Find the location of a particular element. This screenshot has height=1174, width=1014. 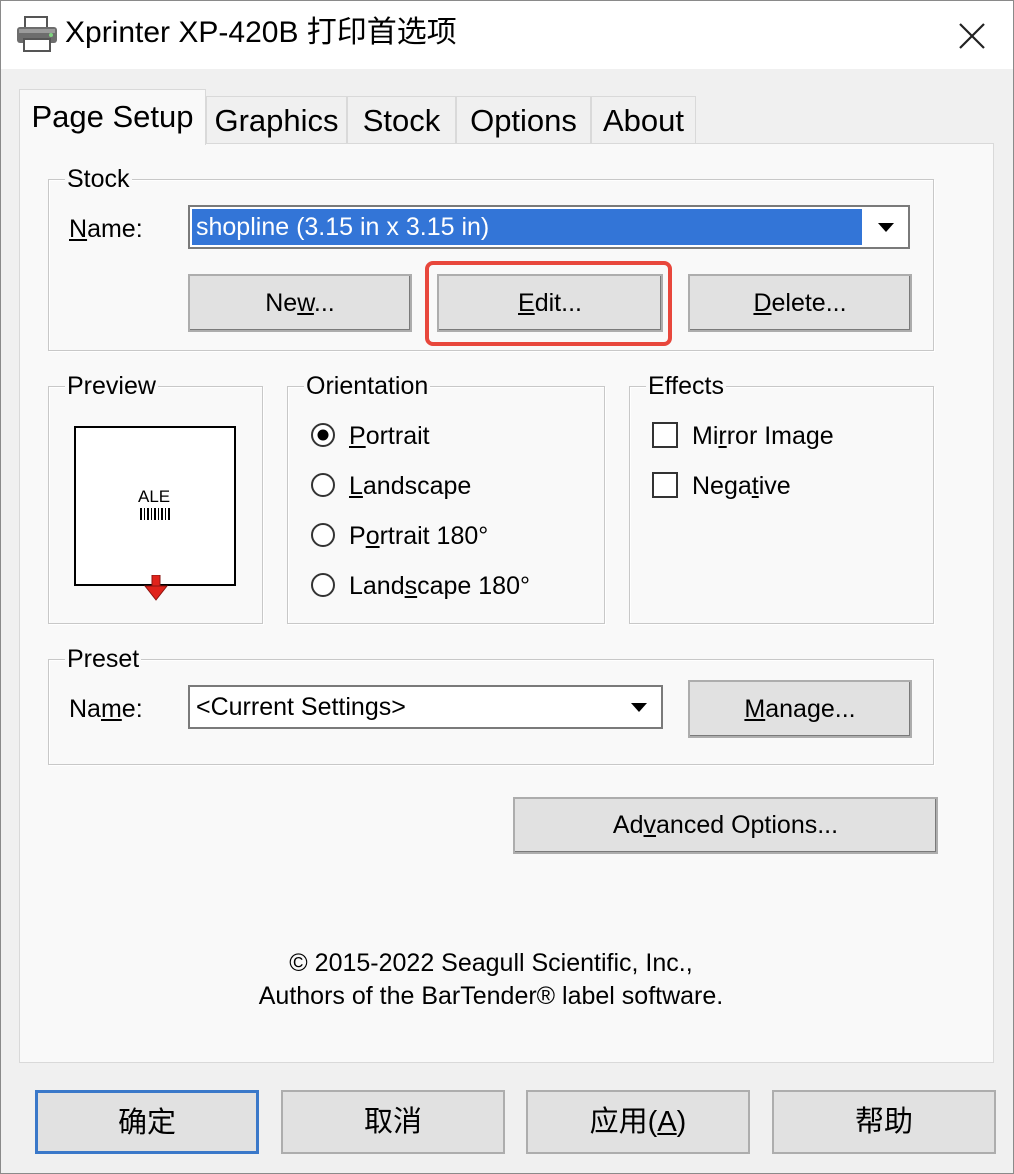

orientation-group-label: Orientation is located at coordinates (367, 386).